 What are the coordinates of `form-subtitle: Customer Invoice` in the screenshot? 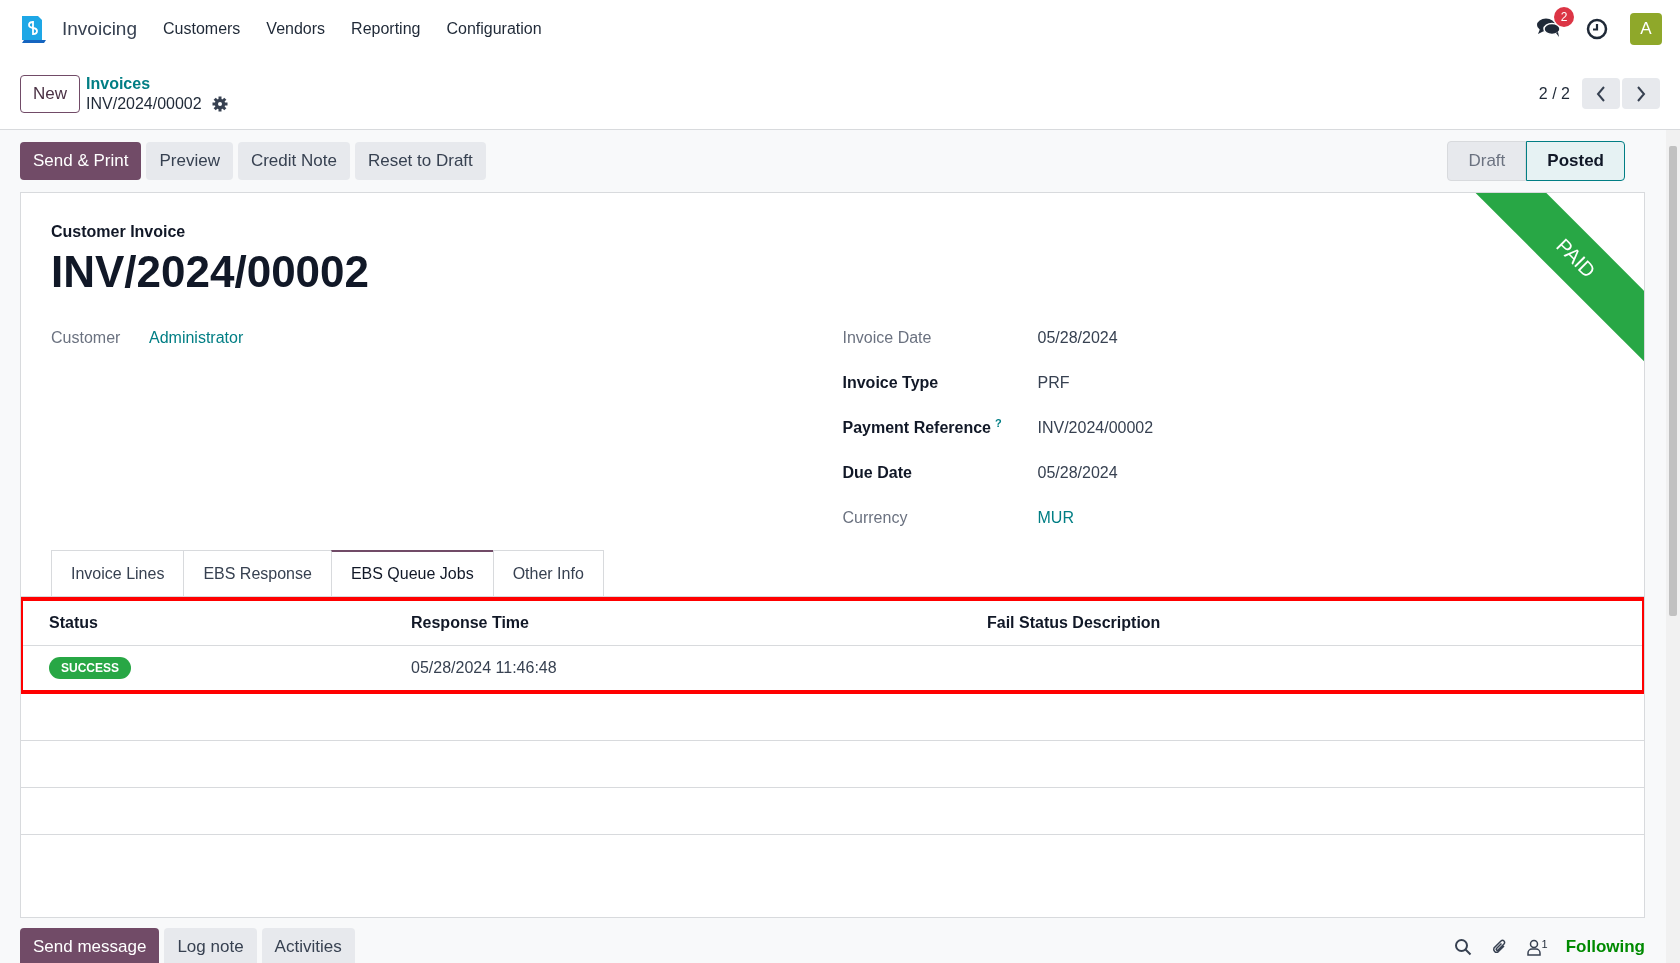 It's located at (118, 232).